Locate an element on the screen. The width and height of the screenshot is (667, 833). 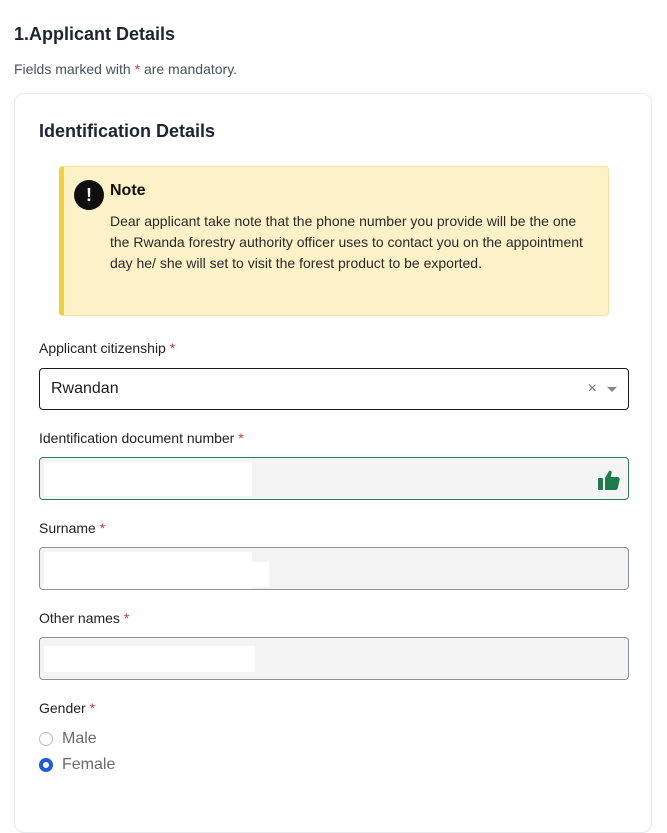
note-title: Note is located at coordinates (128, 190).